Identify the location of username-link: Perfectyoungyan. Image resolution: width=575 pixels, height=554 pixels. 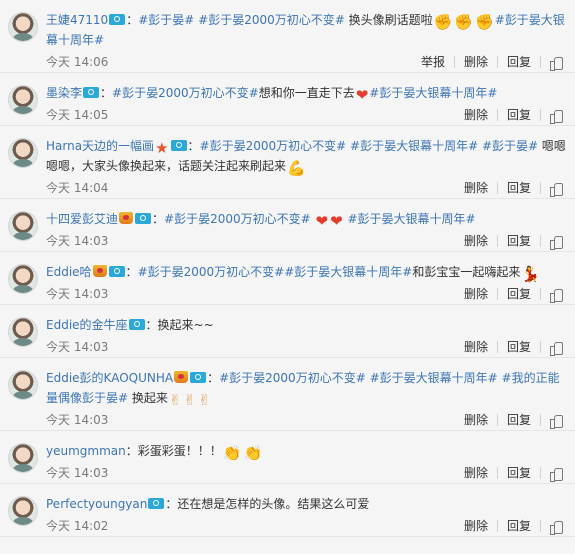
(96, 504).